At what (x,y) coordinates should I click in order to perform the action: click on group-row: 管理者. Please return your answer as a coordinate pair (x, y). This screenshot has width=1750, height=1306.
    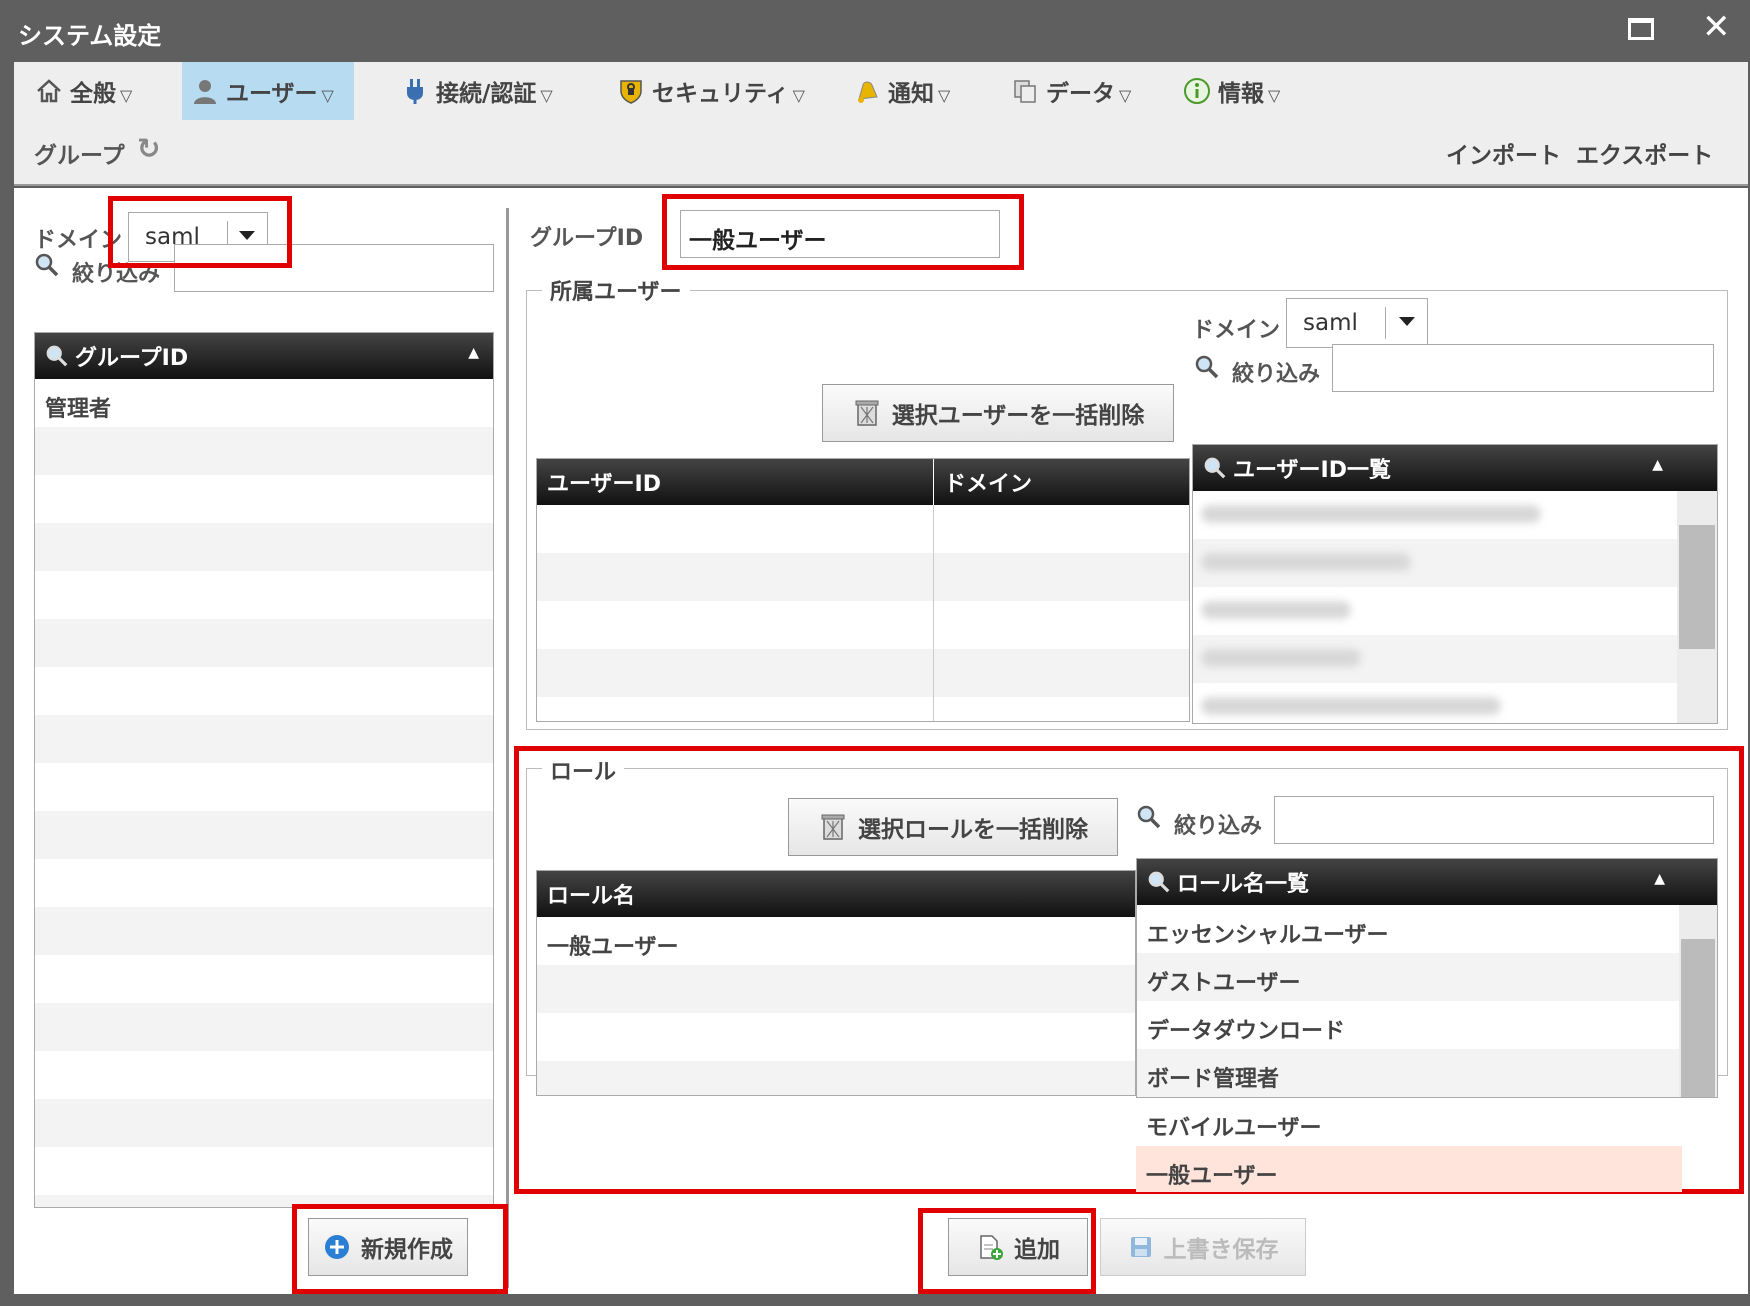
    Looking at the image, I should click on (264, 403).